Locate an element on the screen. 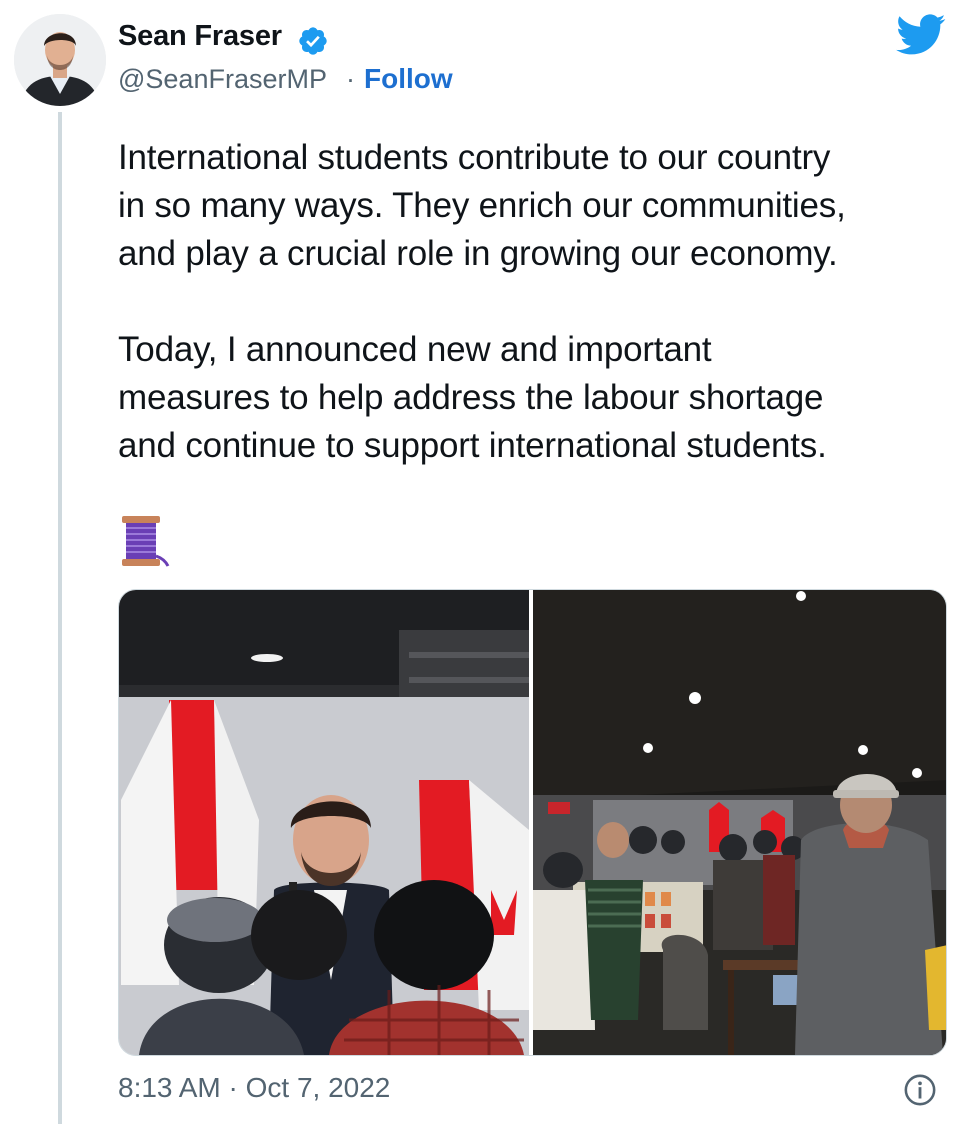 The width and height of the screenshot is (974, 1132). author-name: Sean Fraser is located at coordinates (200, 36).